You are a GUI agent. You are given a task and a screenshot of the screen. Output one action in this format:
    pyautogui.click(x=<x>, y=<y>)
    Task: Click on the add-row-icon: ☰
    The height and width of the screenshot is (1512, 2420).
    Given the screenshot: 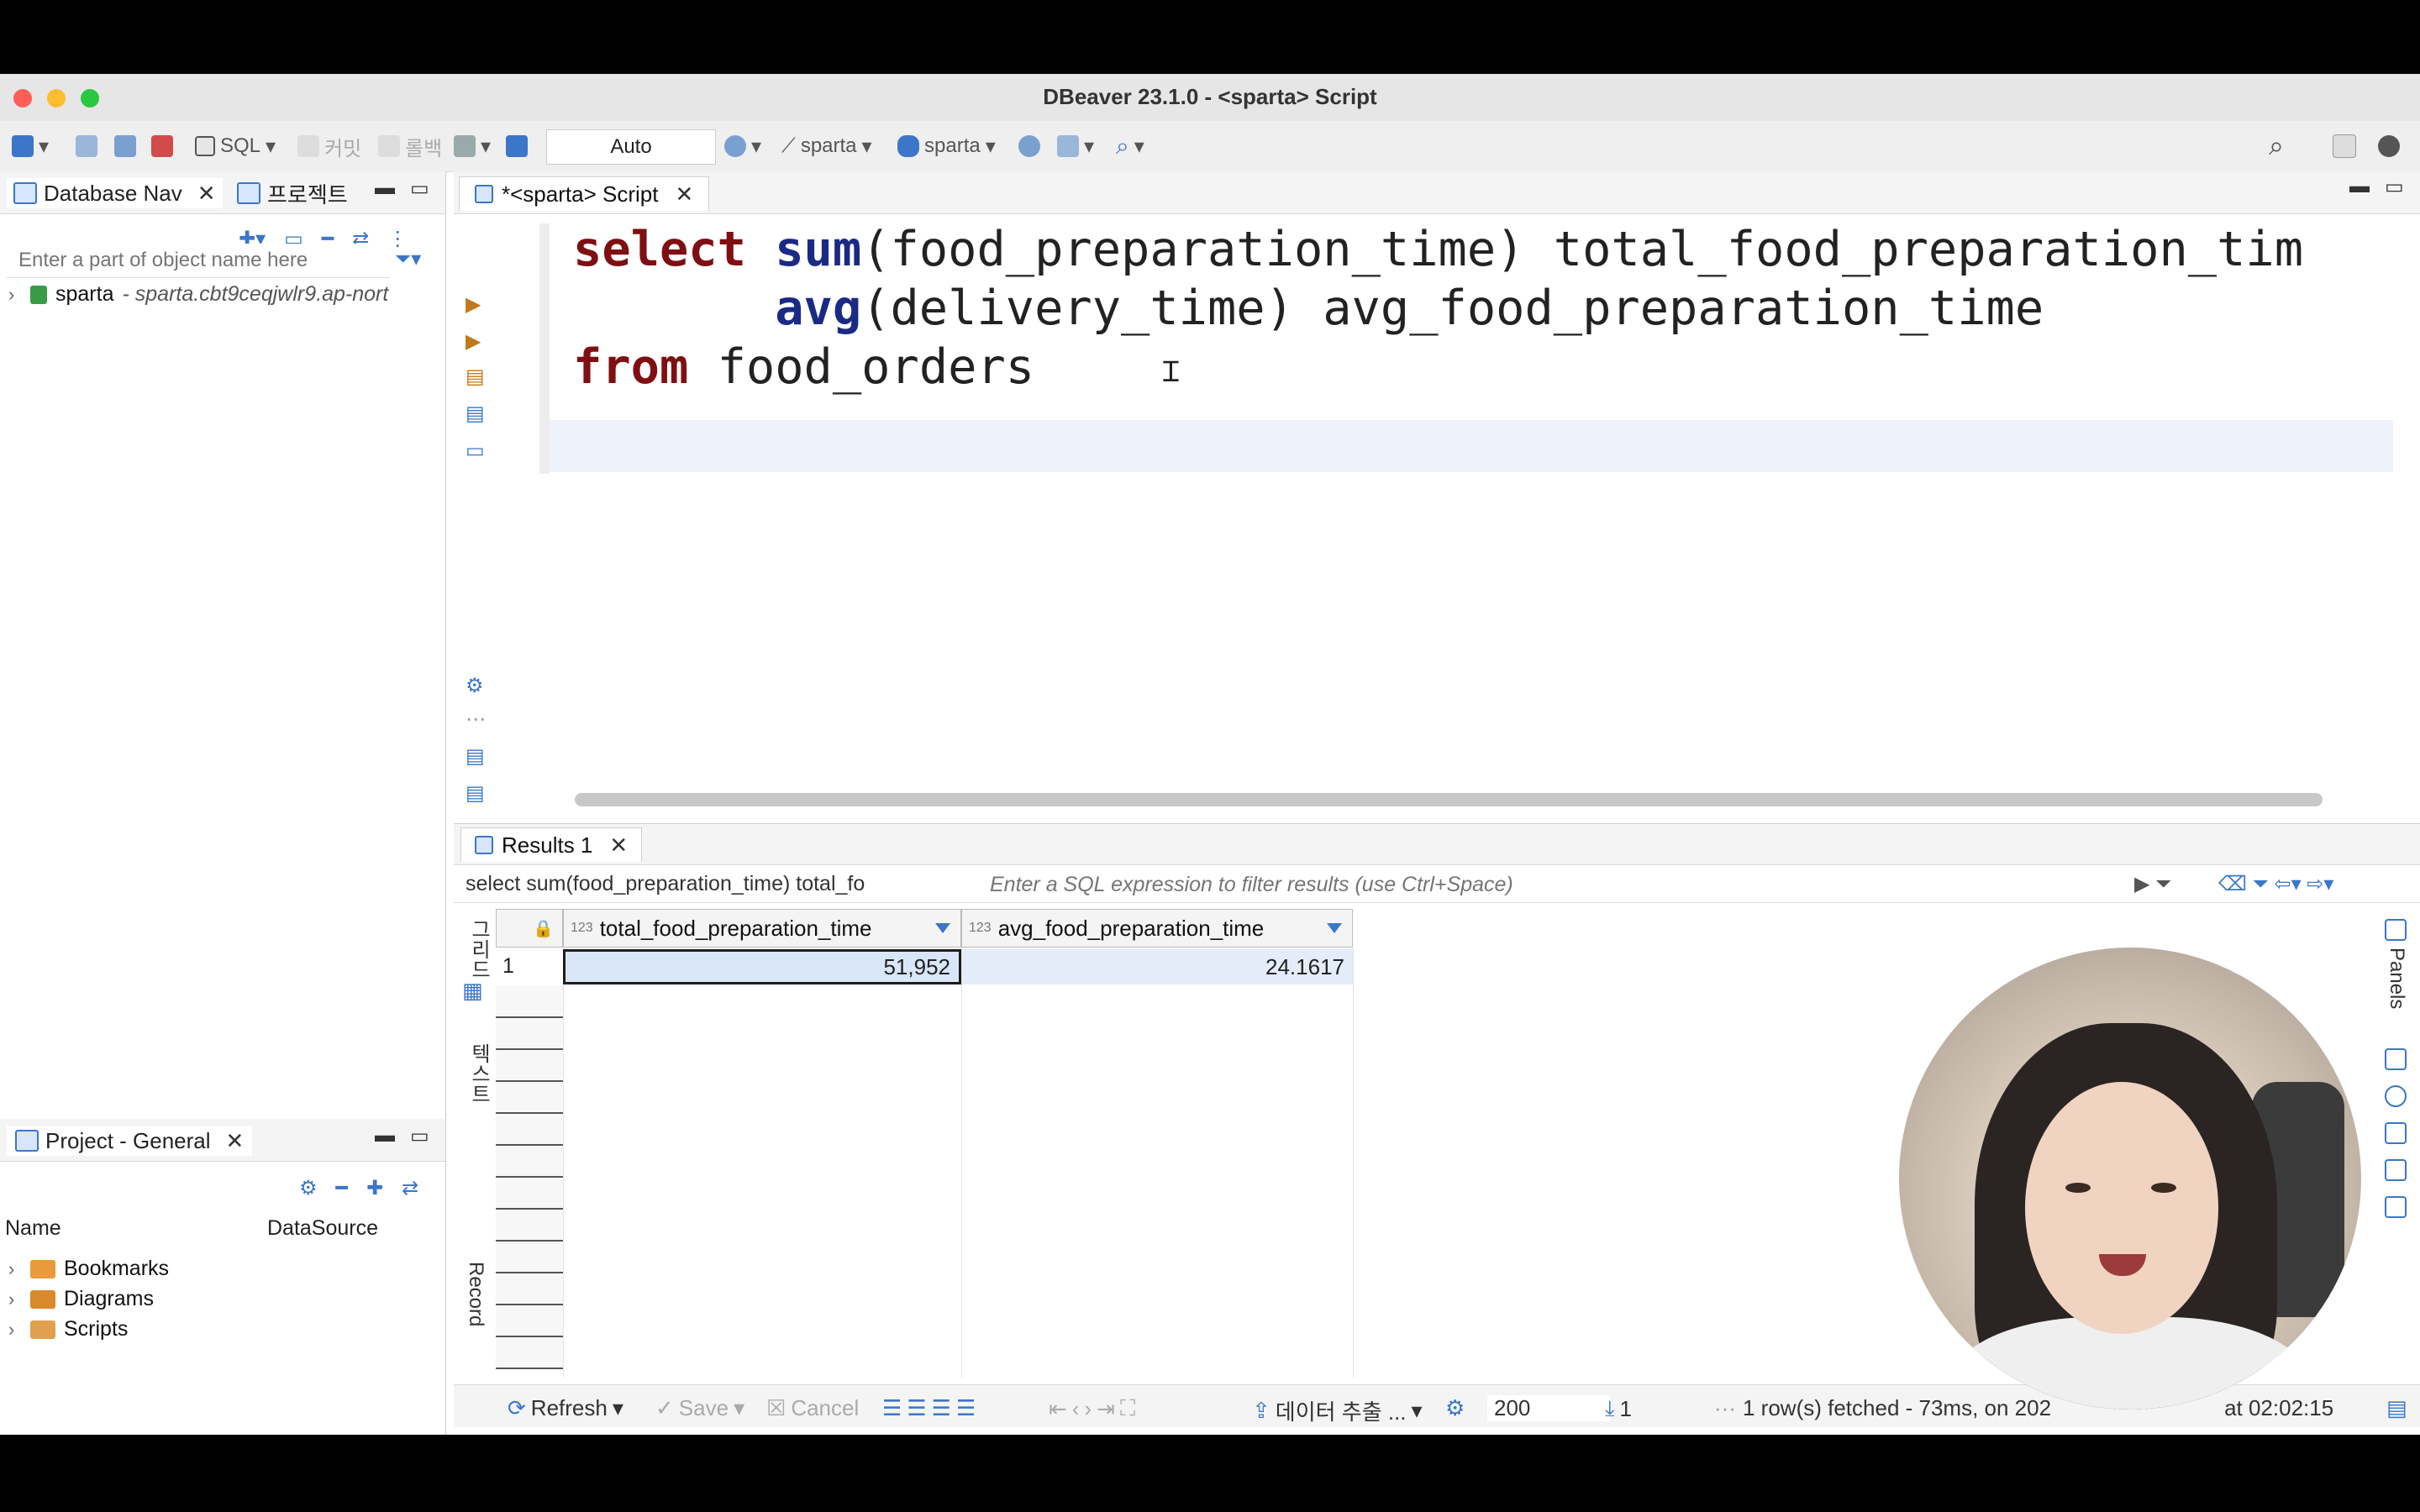 What is the action you would take?
    pyautogui.click(x=916, y=1408)
    